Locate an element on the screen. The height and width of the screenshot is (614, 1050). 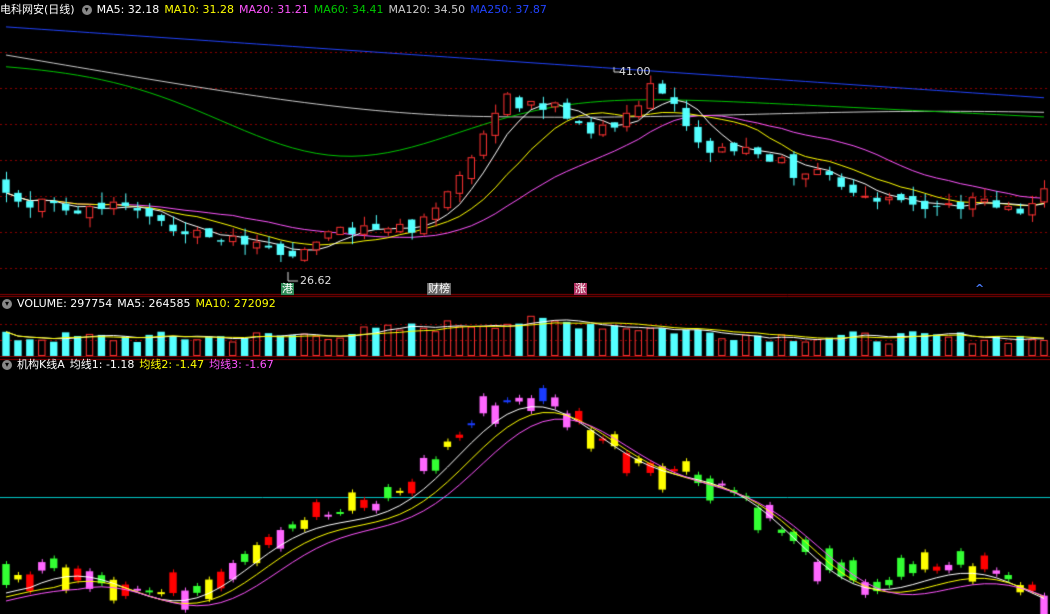
low-price-label: 26.62 is located at coordinates (316, 280).